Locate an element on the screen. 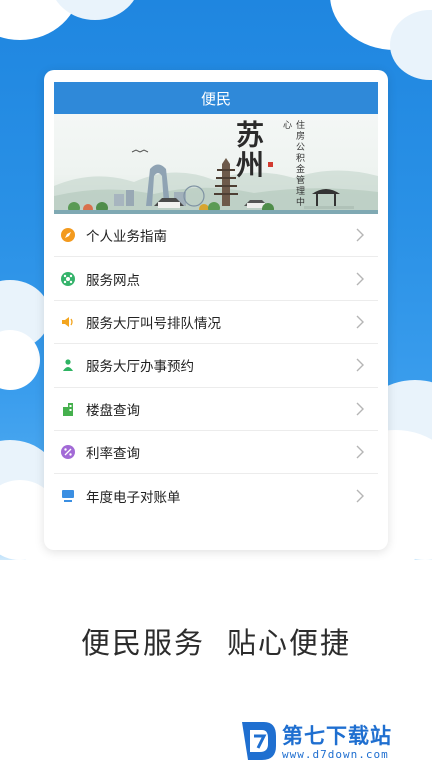 The width and height of the screenshot is (432, 768). banner-org-name: 住房公积金管理中心 is located at coordinates (292, 164).